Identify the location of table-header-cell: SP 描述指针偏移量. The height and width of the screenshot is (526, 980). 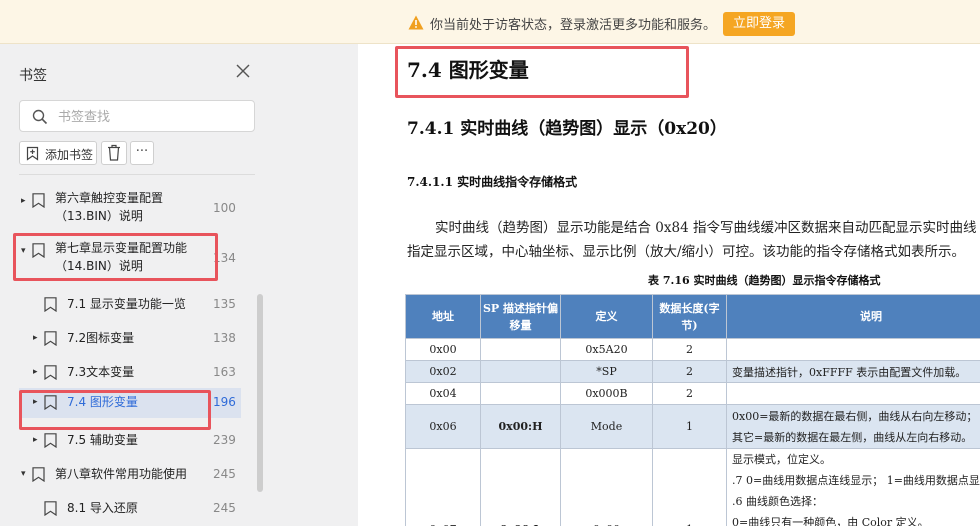
(520, 316).